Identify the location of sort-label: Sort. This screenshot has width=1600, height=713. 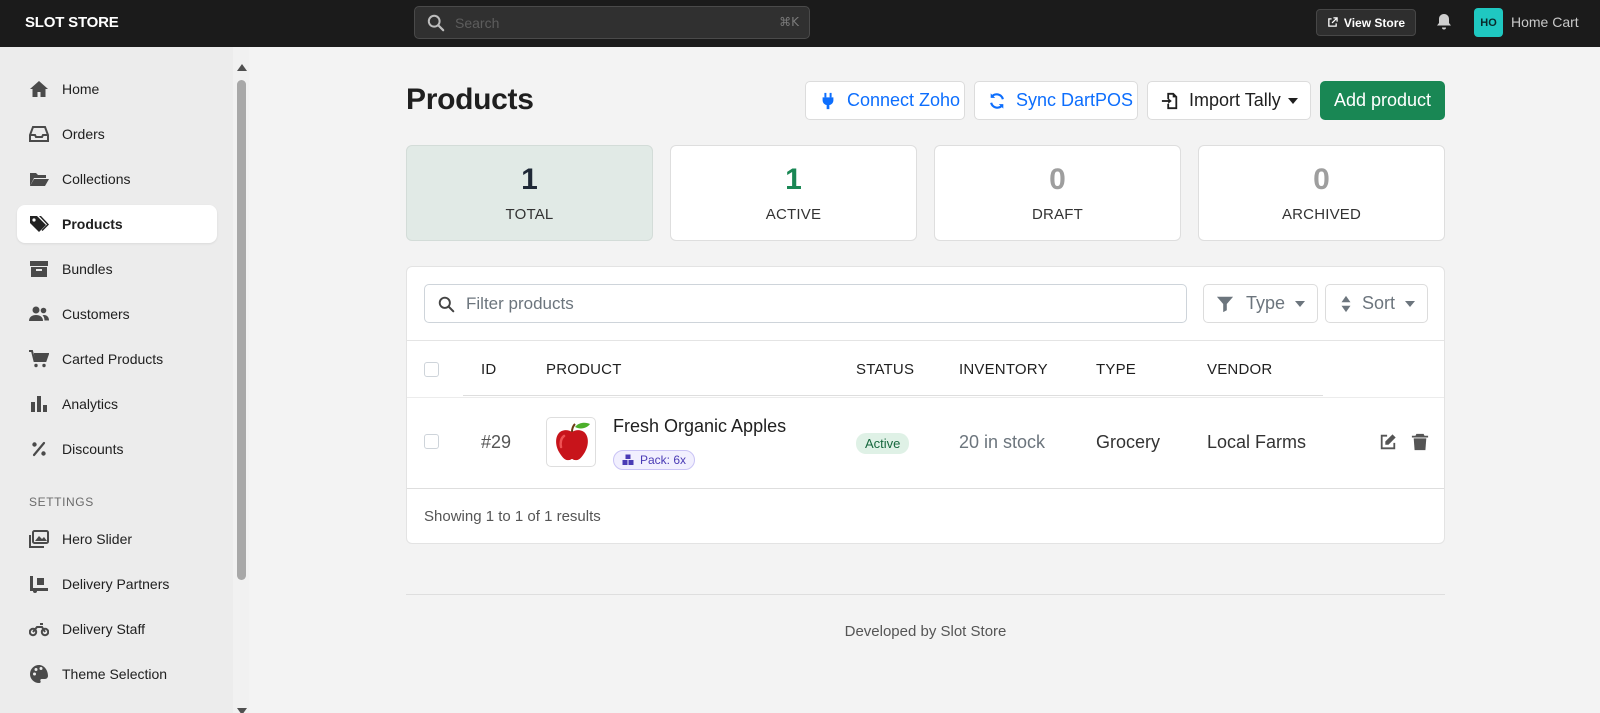
(1379, 303).